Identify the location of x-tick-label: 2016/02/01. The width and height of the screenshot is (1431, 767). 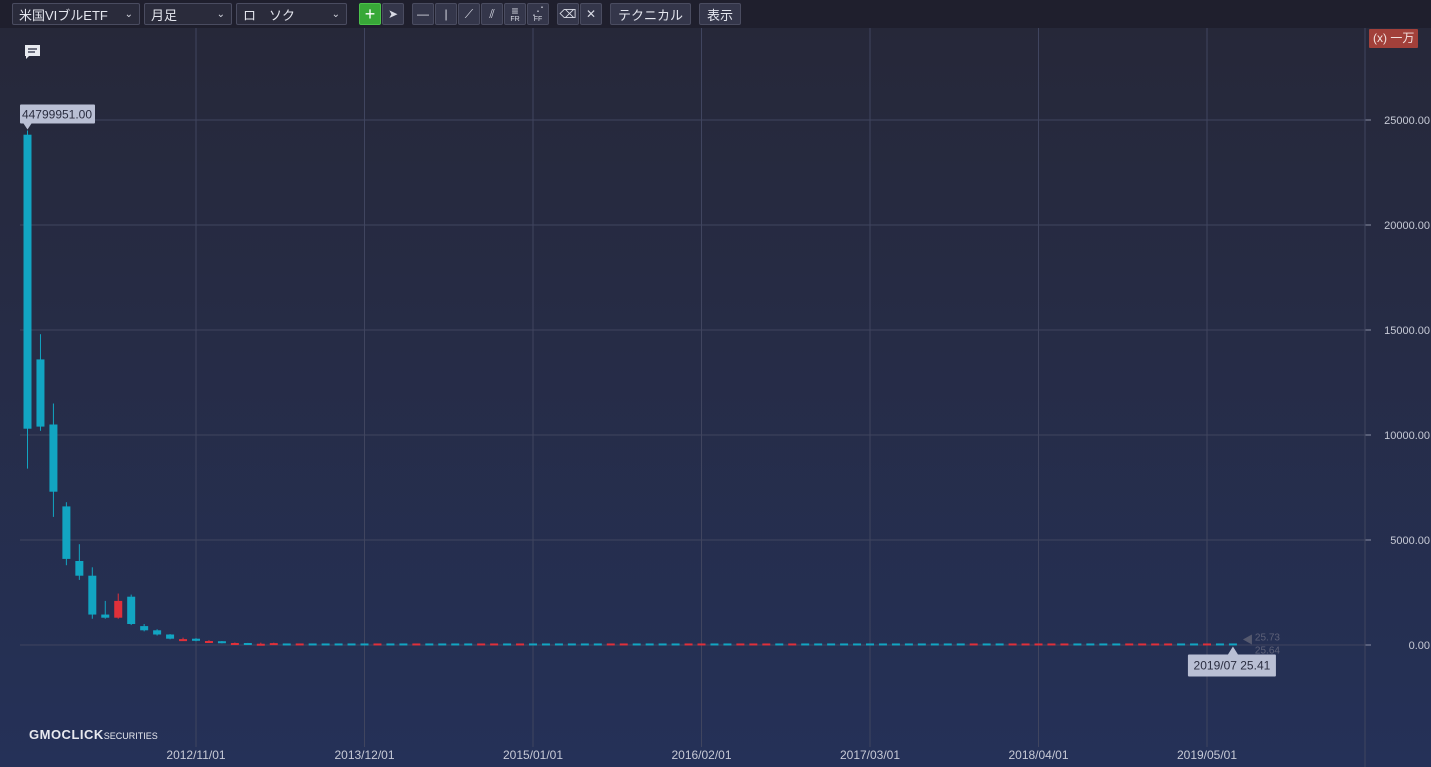
(701, 755).